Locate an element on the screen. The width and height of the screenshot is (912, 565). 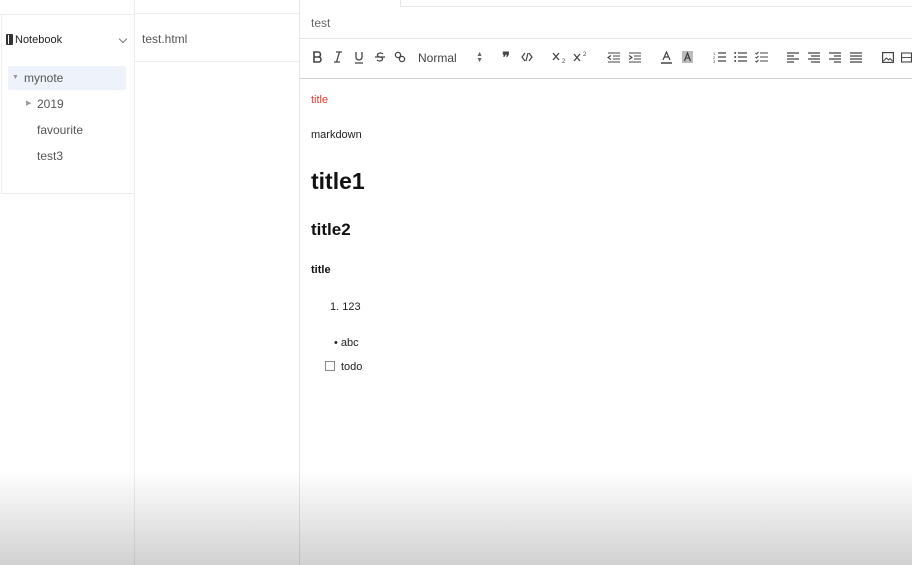
tree-item-favourite: favourite is located at coordinates (67, 130).